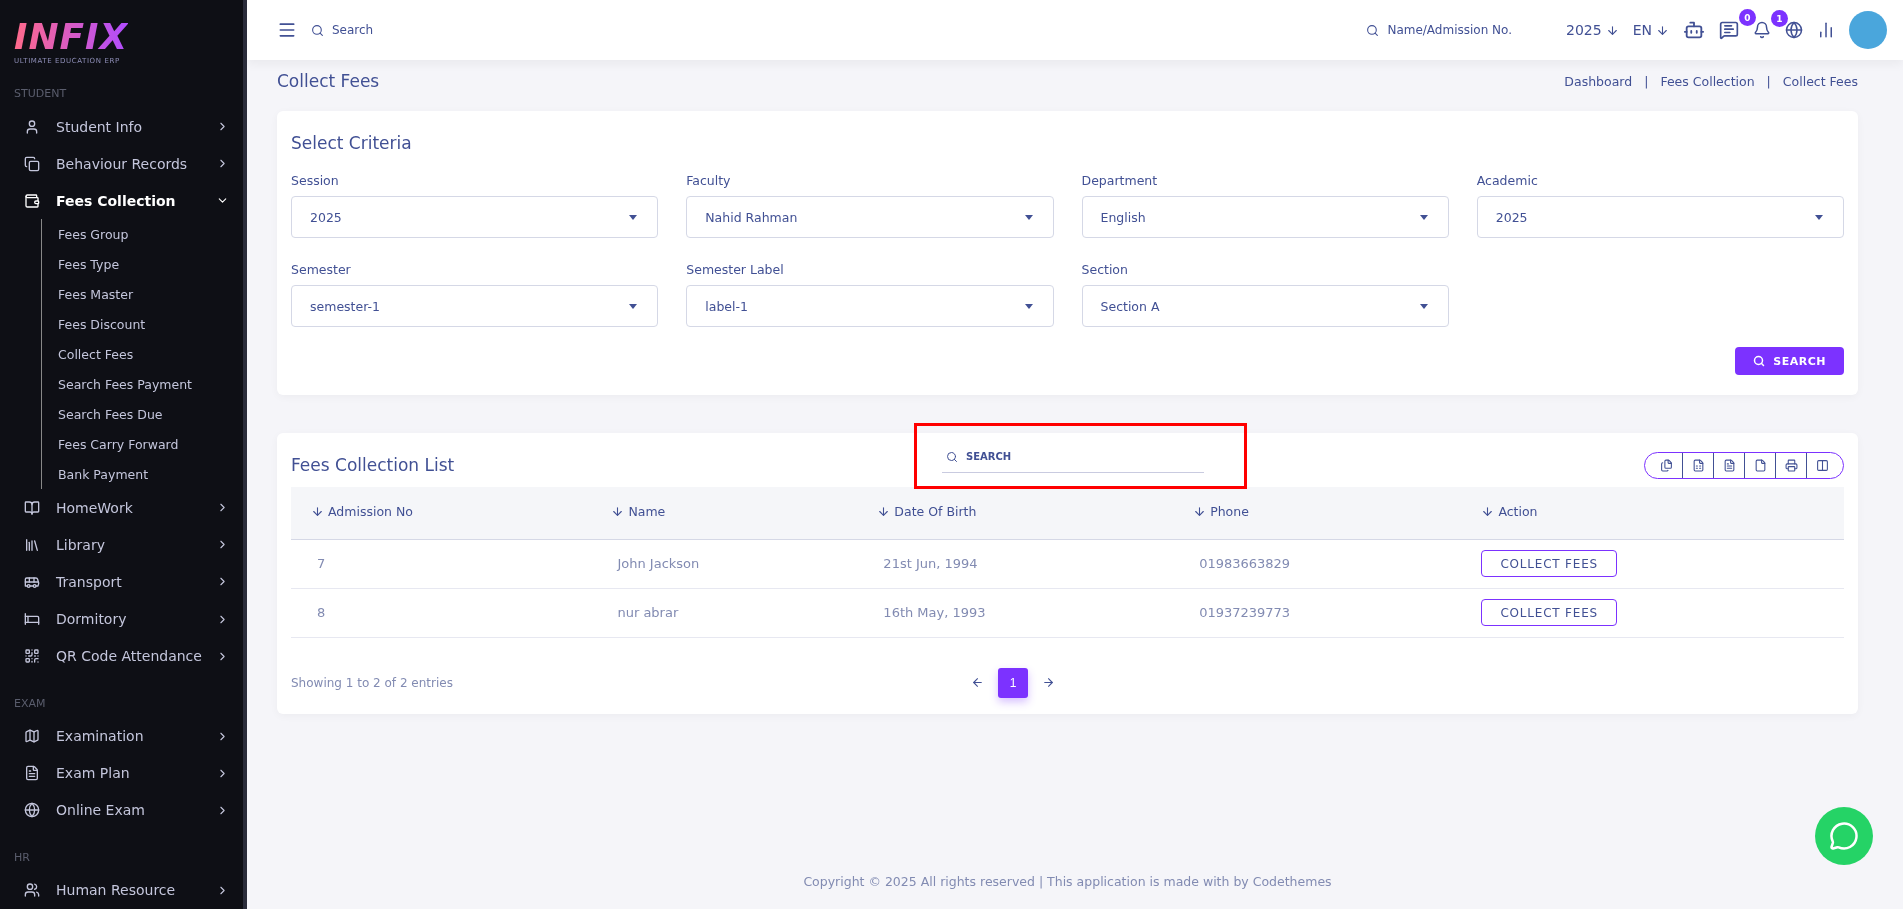 The width and height of the screenshot is (1903, 909). What do you see at coordinates (1221, 512) in the screenshot?
I see `column-header: Phone` at bounding box center [1221, 512].